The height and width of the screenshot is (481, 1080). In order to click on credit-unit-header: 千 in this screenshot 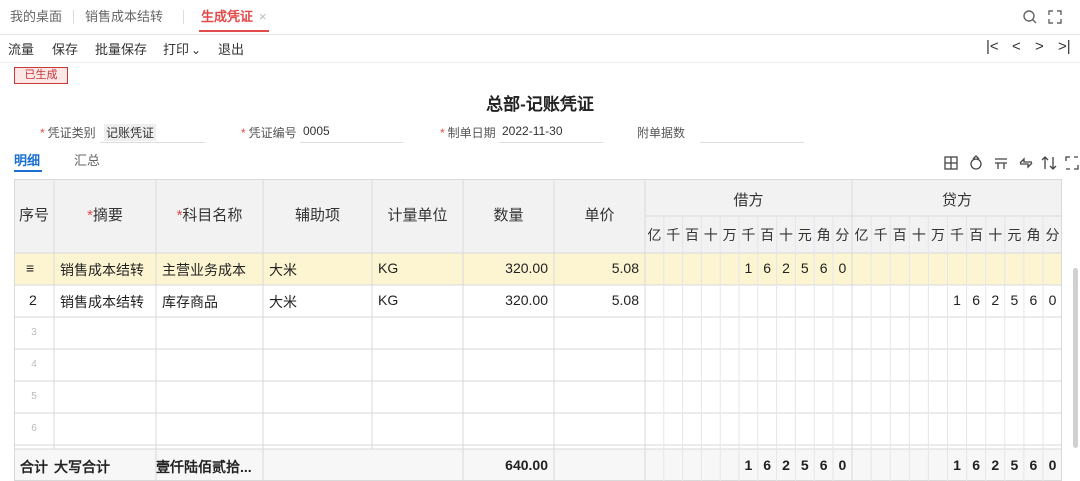, I will do `click(880, 235)`.